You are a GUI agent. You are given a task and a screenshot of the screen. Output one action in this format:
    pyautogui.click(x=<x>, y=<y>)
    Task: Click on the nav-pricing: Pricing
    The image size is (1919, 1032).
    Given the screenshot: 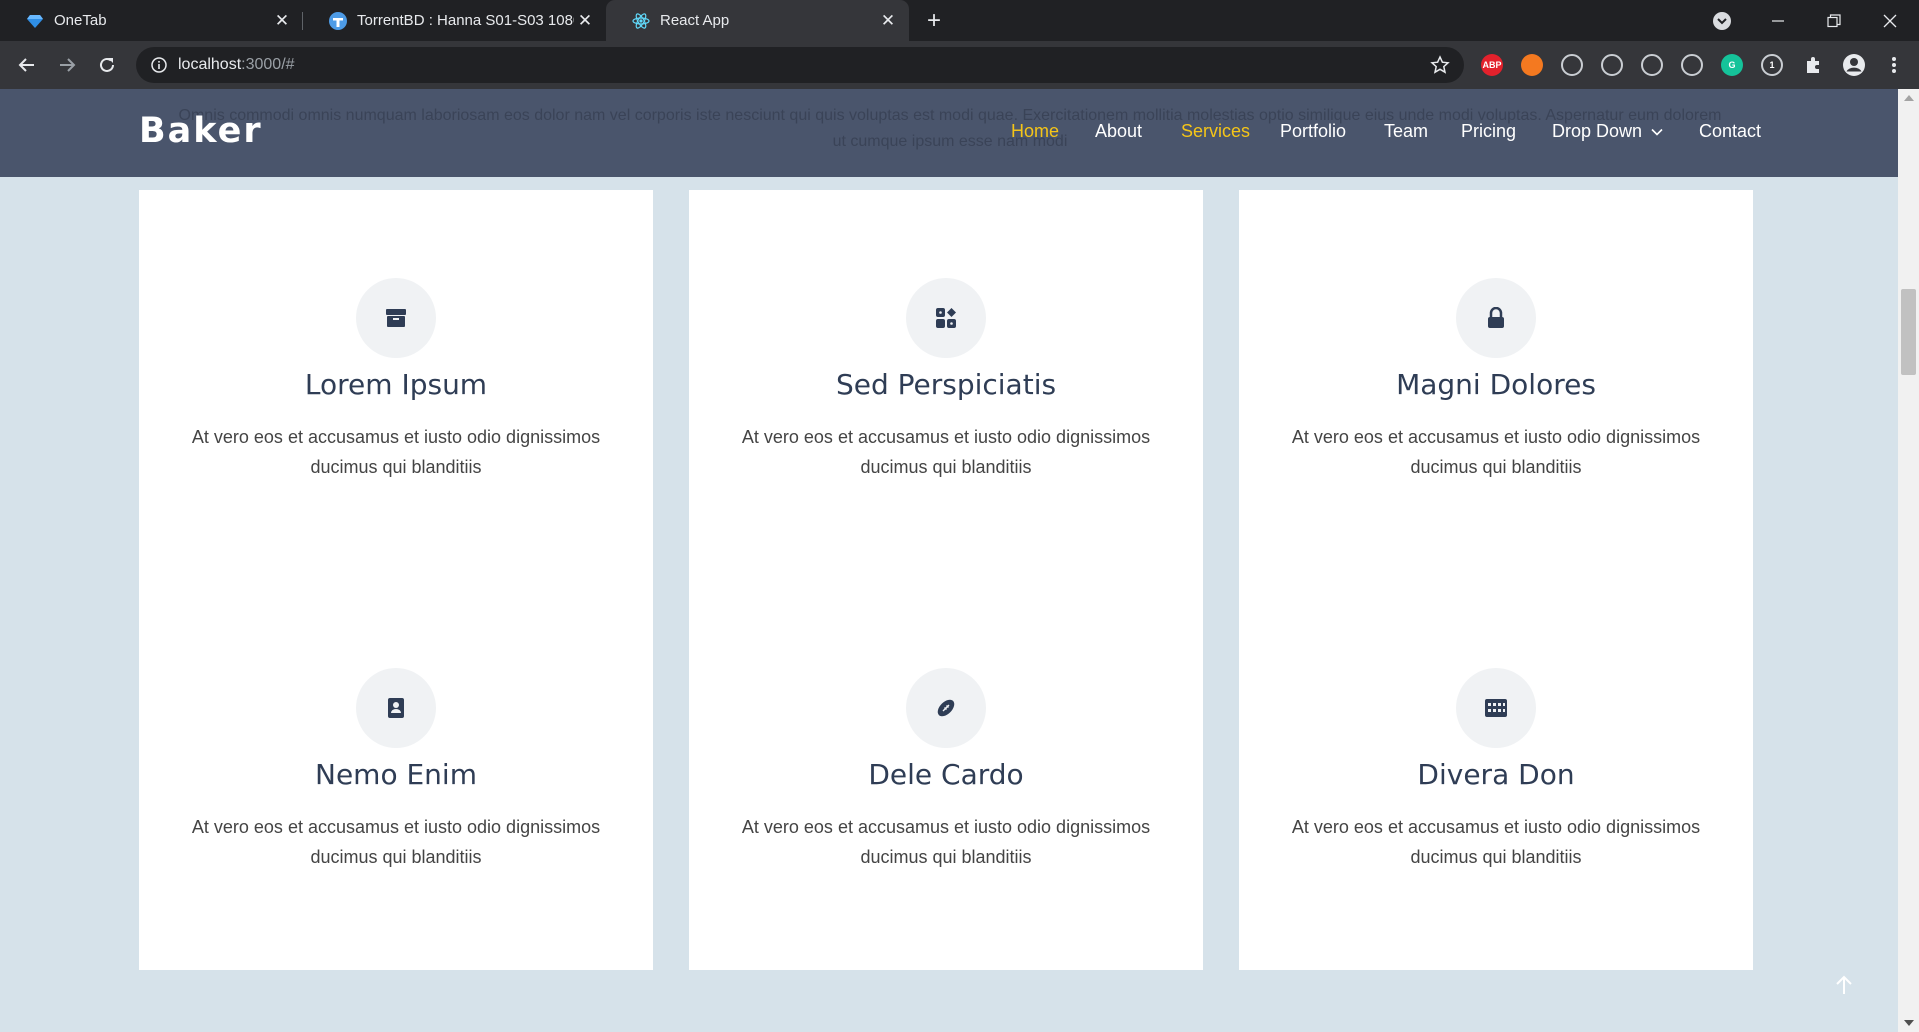 What is the action you would take?
    pyautogui.click(x=1488, y=131)
    